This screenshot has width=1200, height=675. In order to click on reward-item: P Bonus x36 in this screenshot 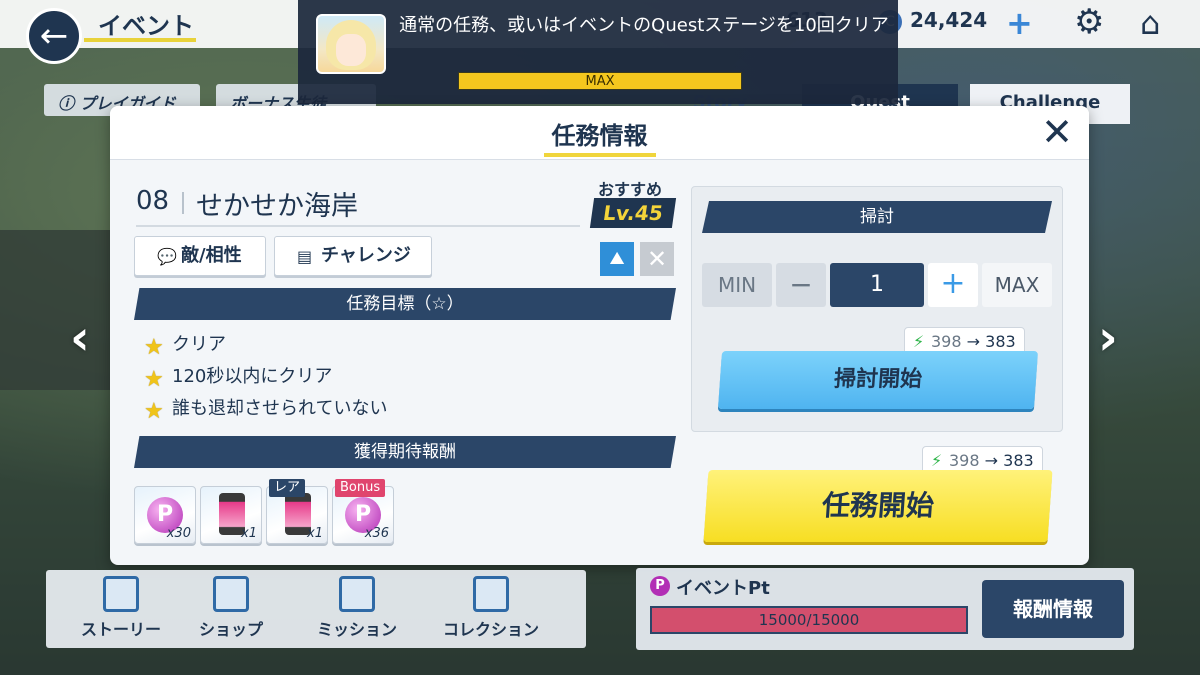, I will do `click(363, 511)`.